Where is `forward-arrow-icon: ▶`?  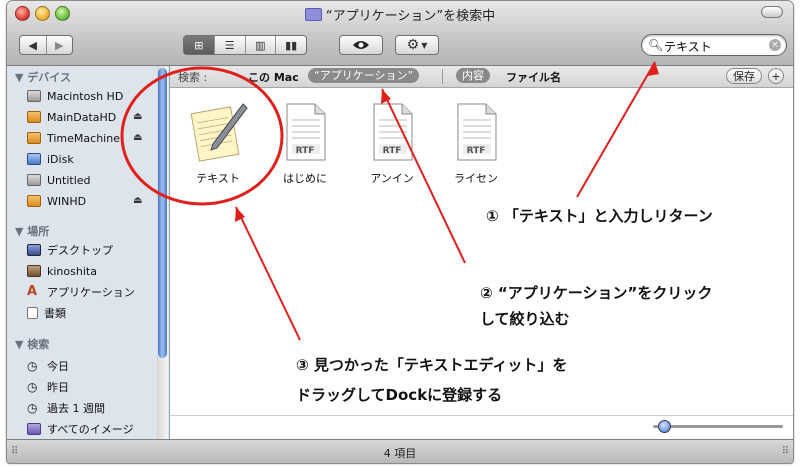 forward-arrow-icon: ▶ is located at coordinates (59, 45).